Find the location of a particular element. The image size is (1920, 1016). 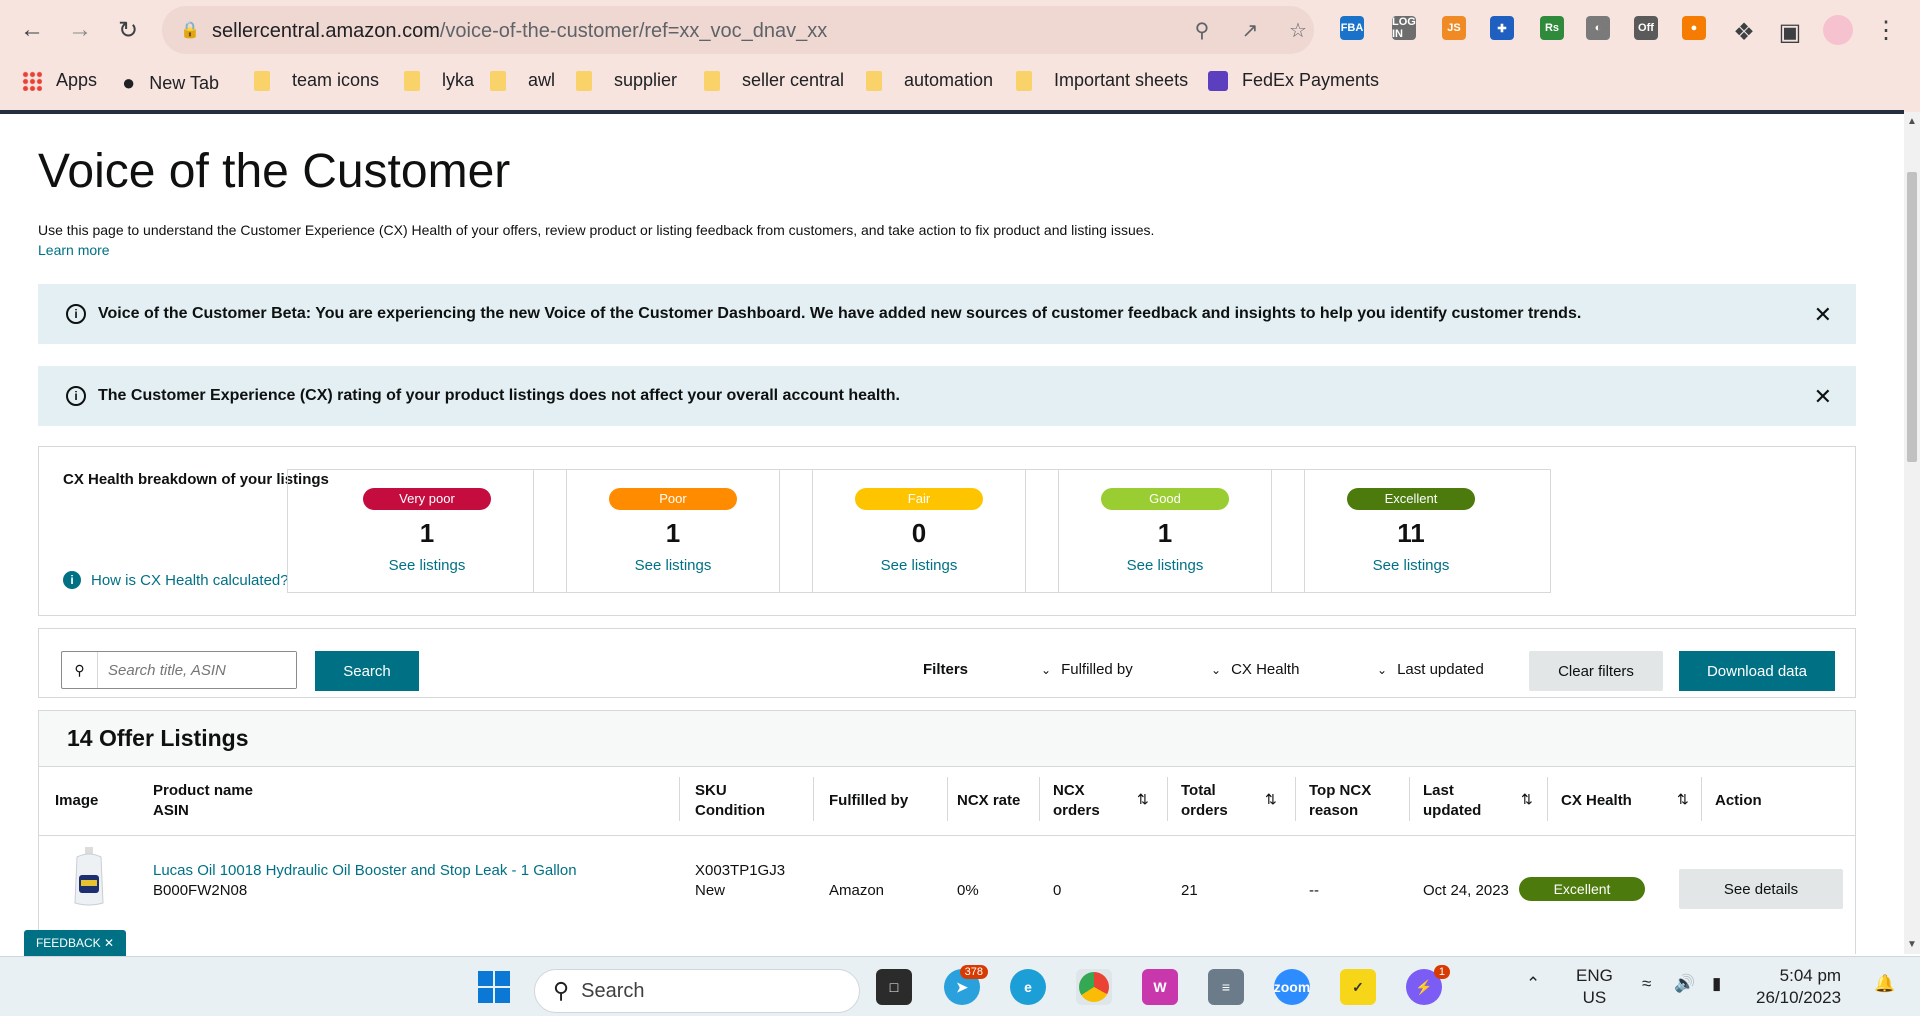

bookmark-team-icons: team icons is located at coordinates (316, 80).